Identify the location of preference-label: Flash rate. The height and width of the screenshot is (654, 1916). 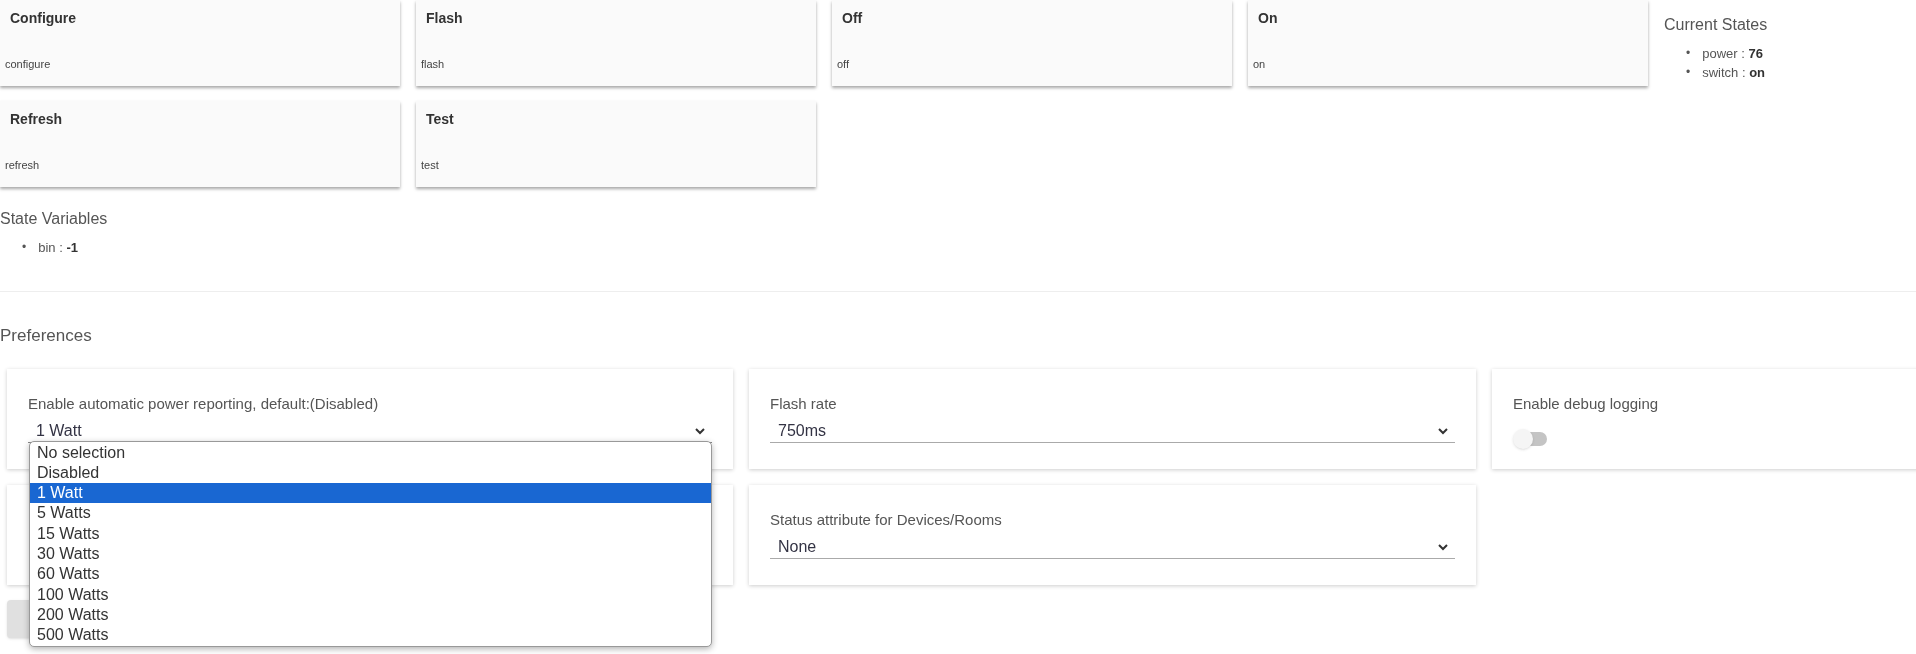
(804, 403).